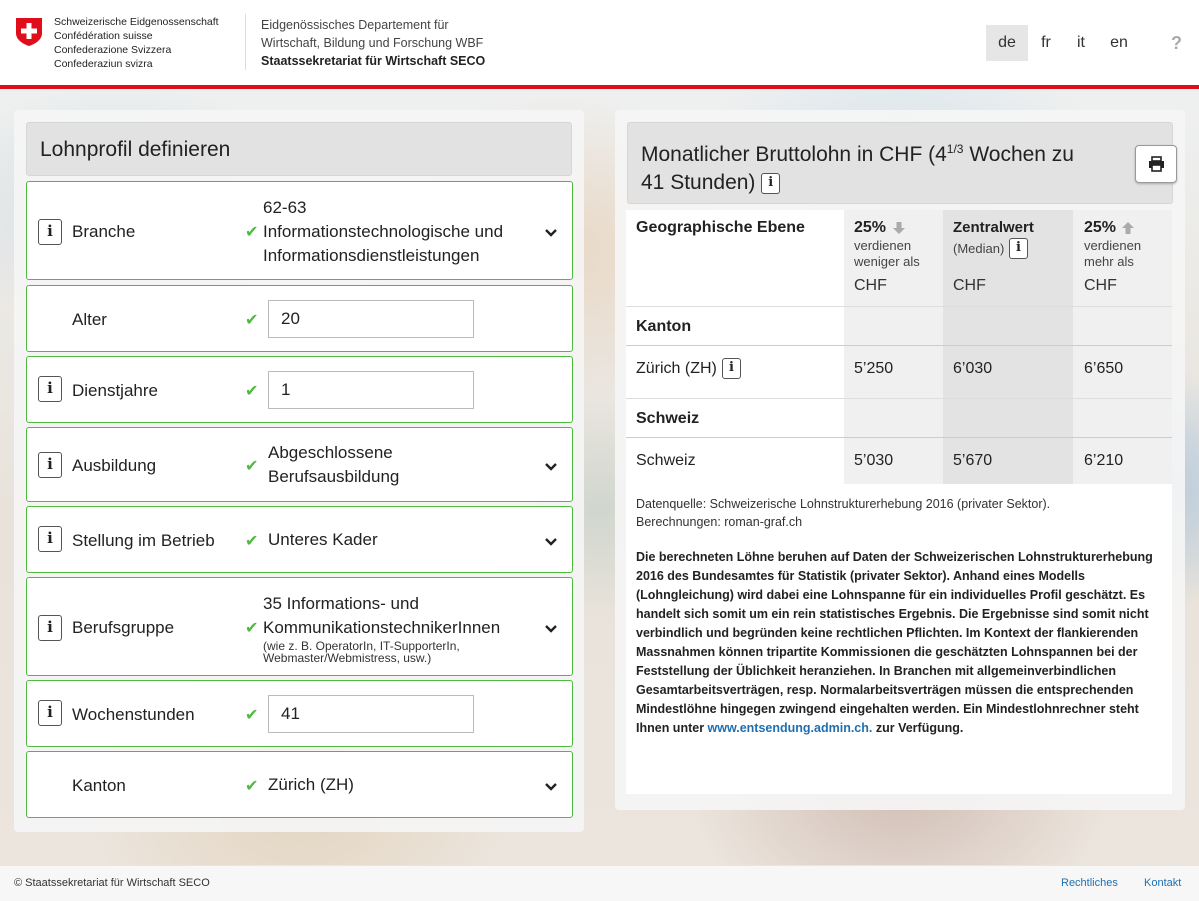 Image resolution: width=1199 pixels, height=901 pixels. What do you see at coordinates (334, 464) in the screenshot?
I see `field-value: Abgeschlossene Berufsausbildung` at bounding box center [334, 464].